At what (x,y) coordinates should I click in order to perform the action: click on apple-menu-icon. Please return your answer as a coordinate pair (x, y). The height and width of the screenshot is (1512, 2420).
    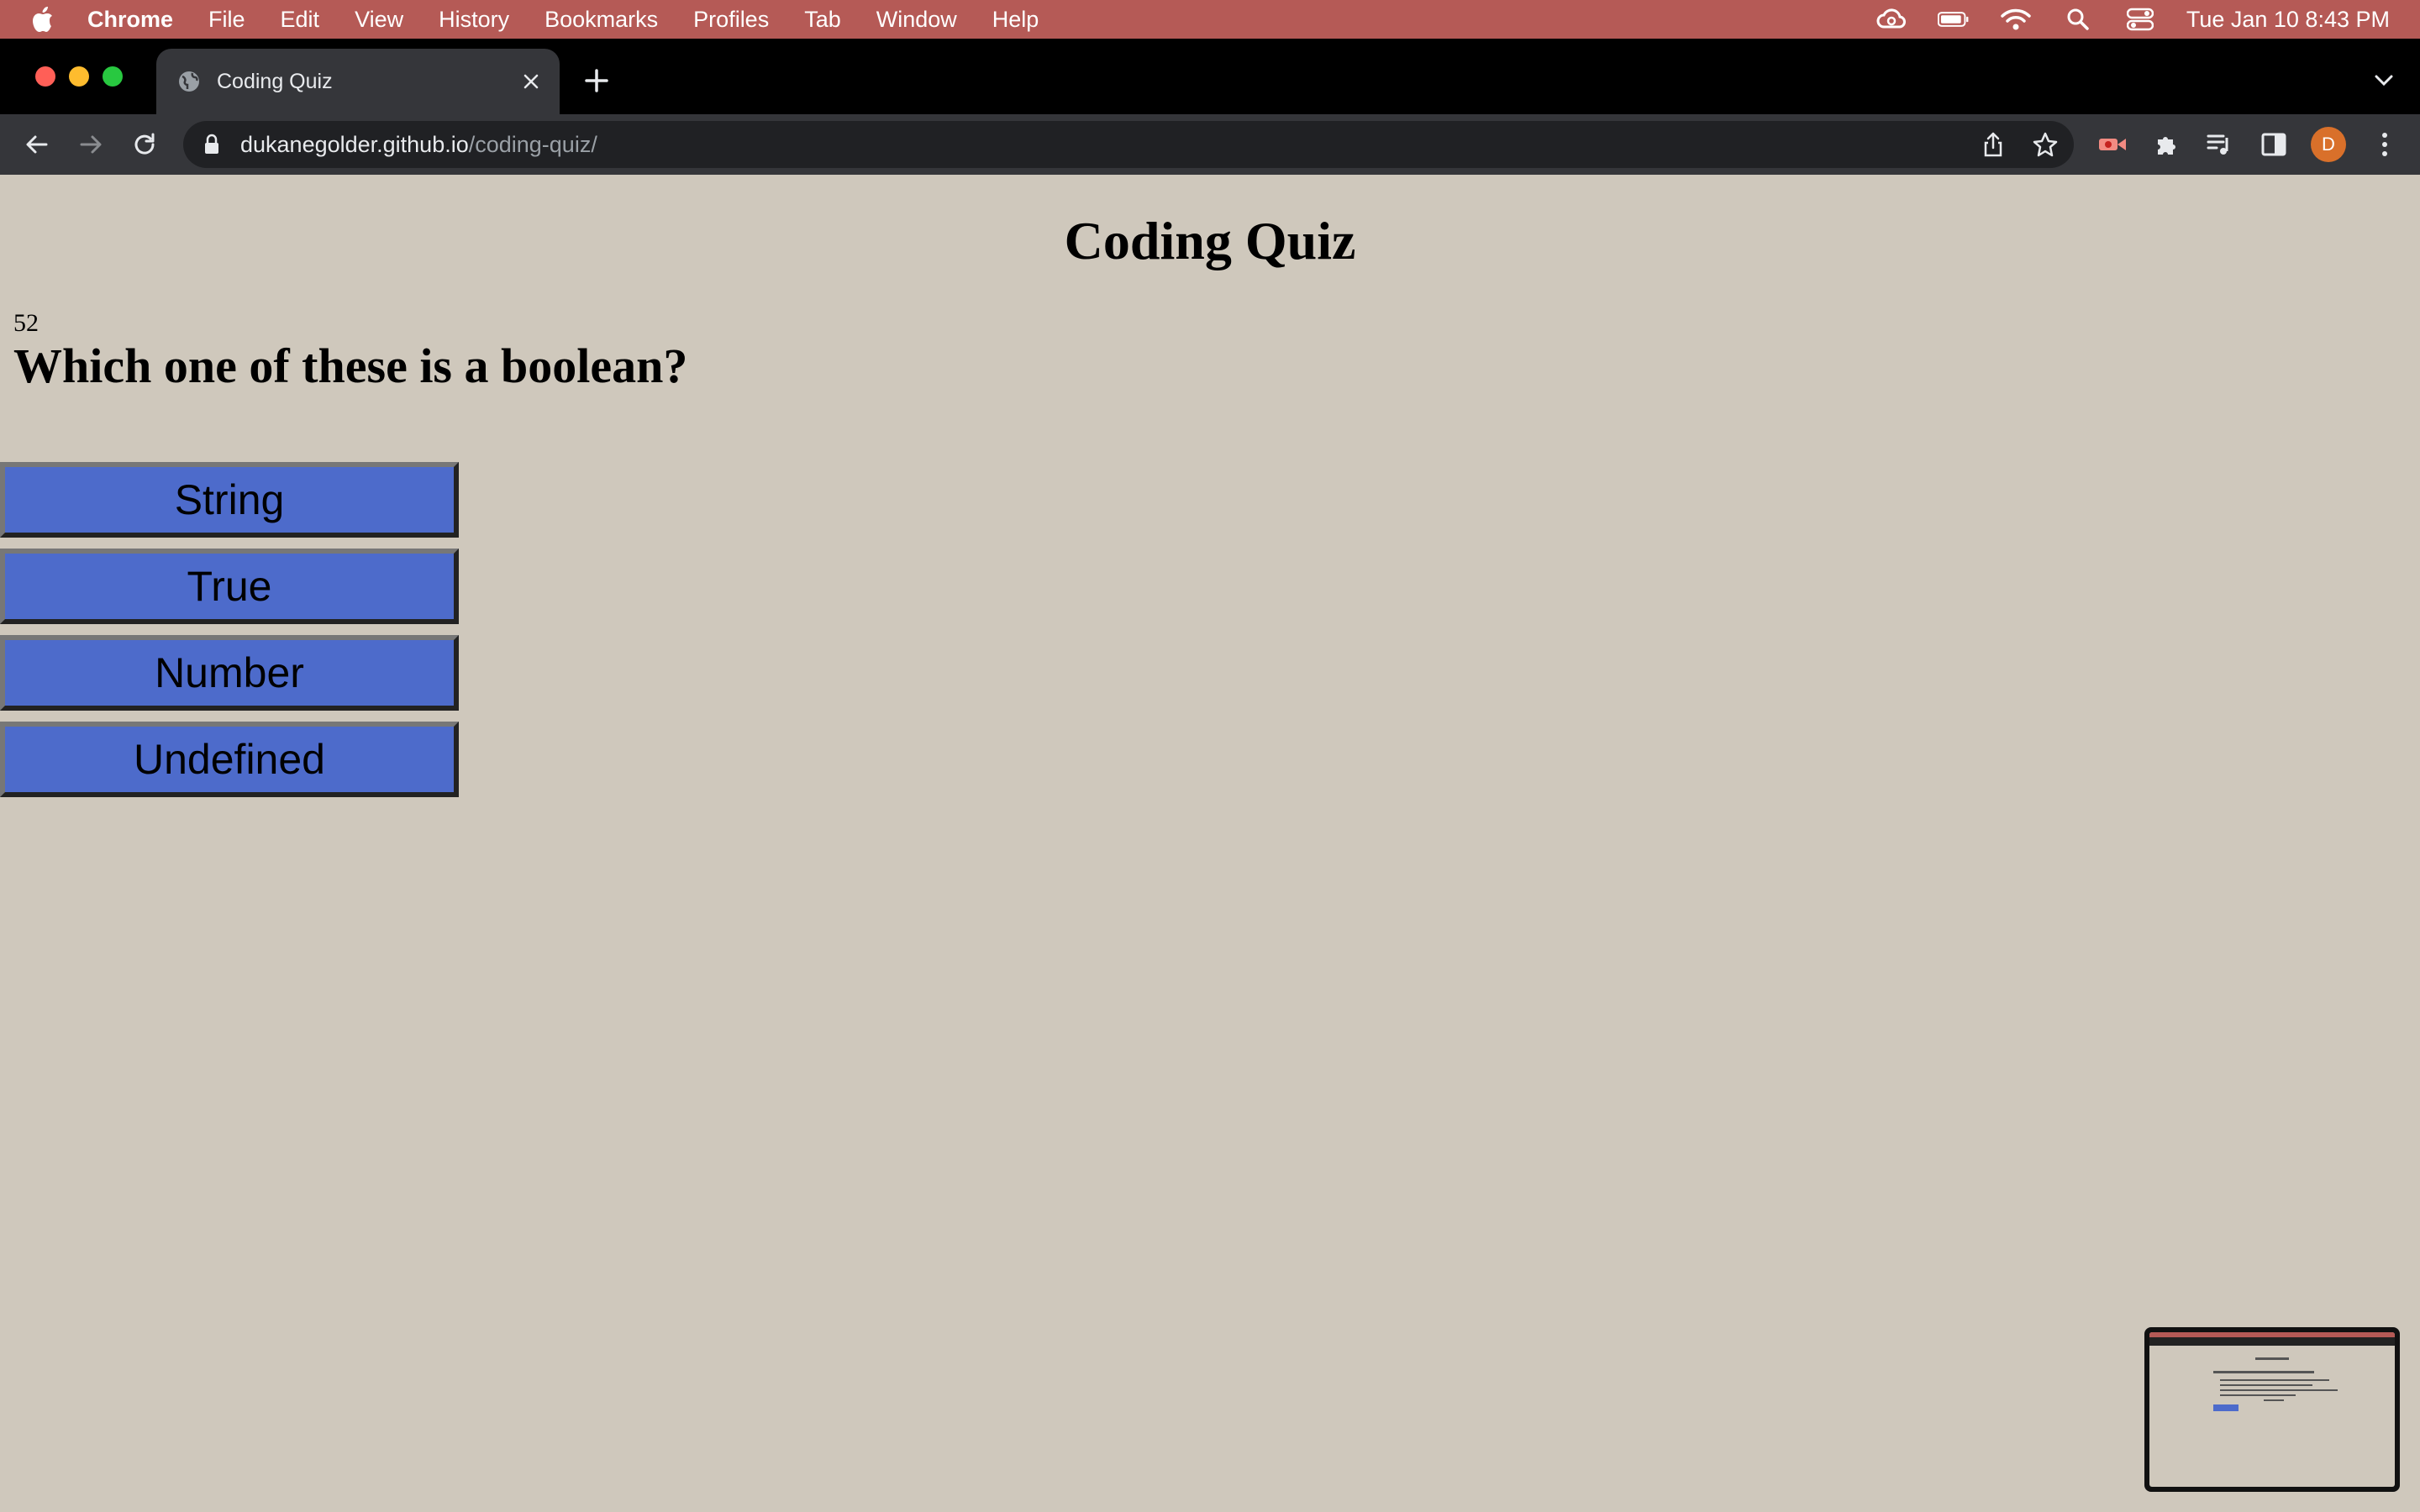
    Looking at the image, I should click on (42, 19).